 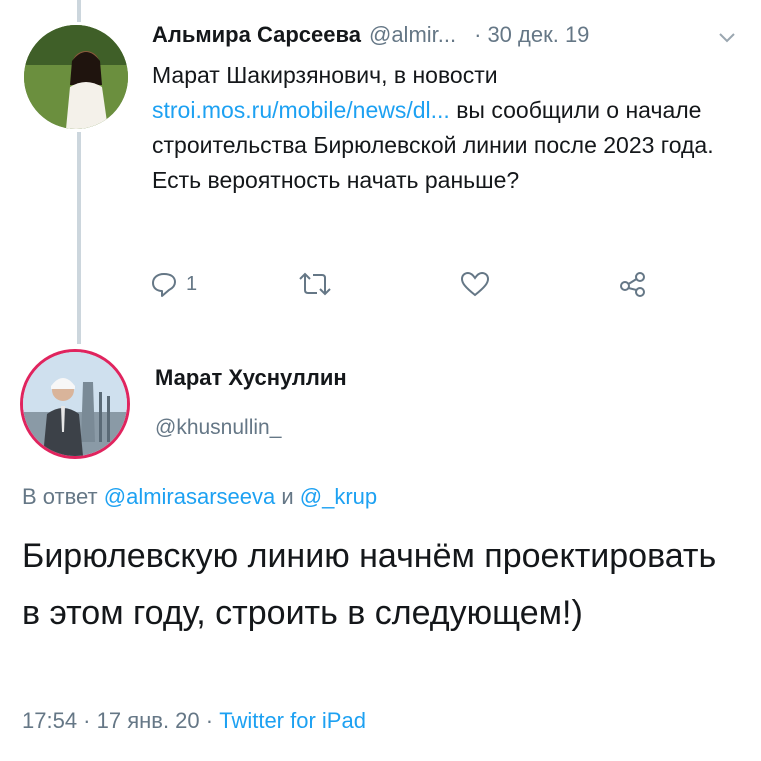 I want to click on retweet-button, so click(x=315, y=284).